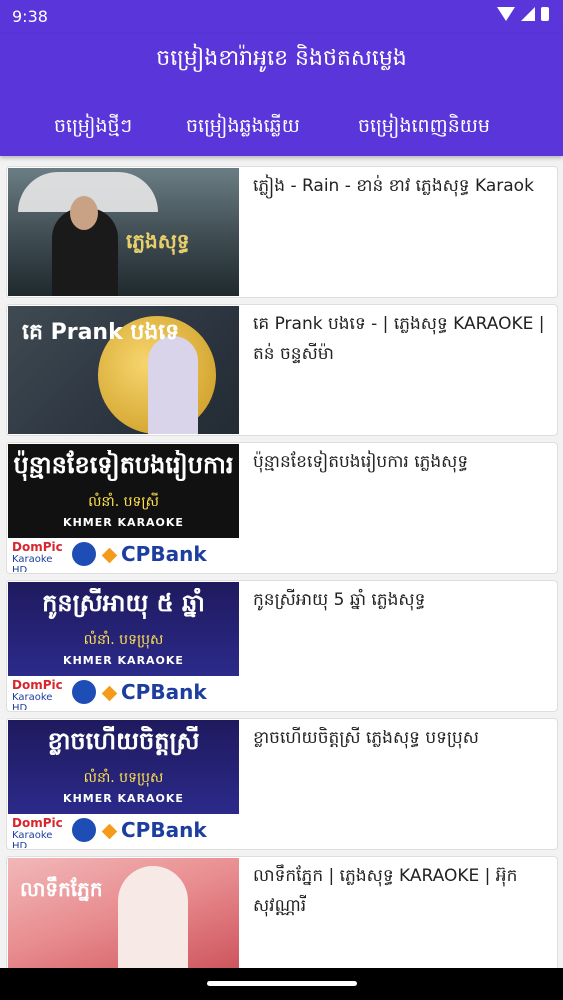  What do you see at coordinates (281, 58) in the screenshot?
I see `app-title: ចម្រៀងខារ៉ាអូខេ និងថតសម្លេង` at bounding box center [281, 58].